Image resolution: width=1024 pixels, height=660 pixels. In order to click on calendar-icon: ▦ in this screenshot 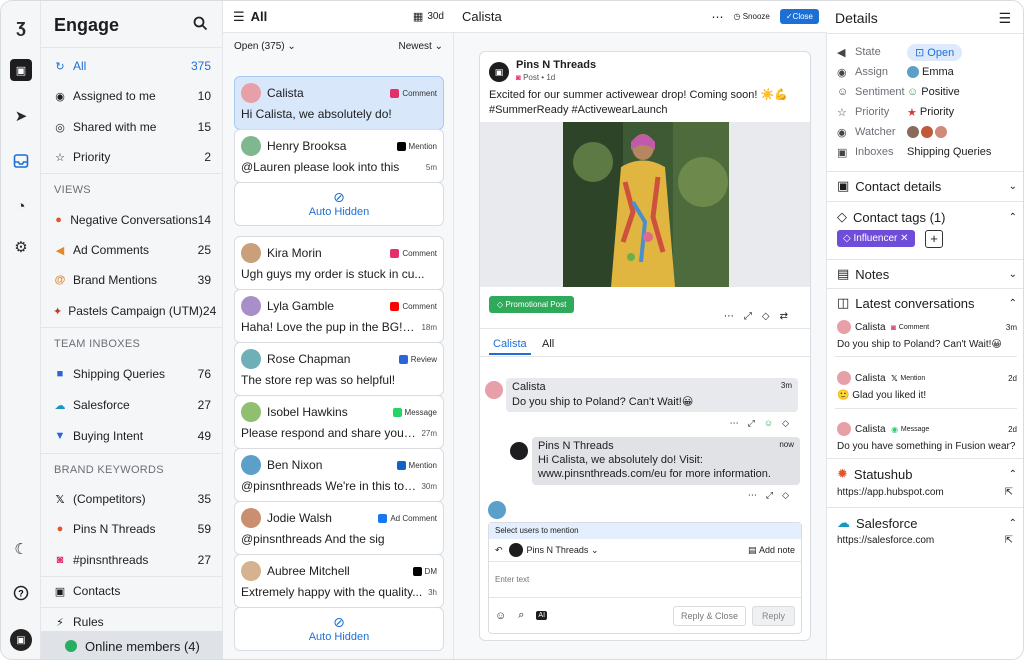, I will do `click(418, 16)`.